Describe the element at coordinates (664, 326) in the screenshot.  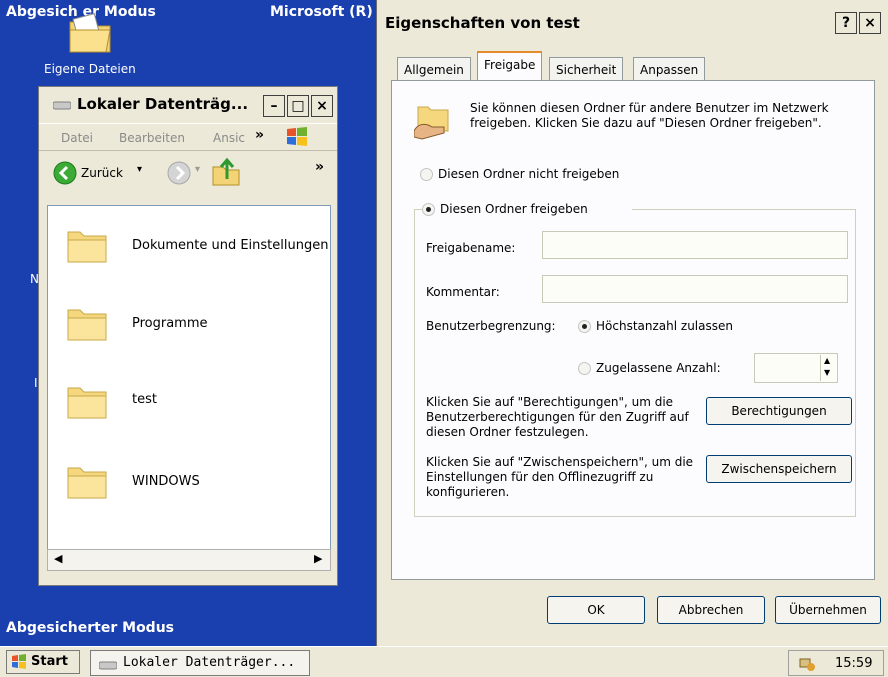
I see `radio-max-allowed-label: Höchstanzahl zulassen` at that location.